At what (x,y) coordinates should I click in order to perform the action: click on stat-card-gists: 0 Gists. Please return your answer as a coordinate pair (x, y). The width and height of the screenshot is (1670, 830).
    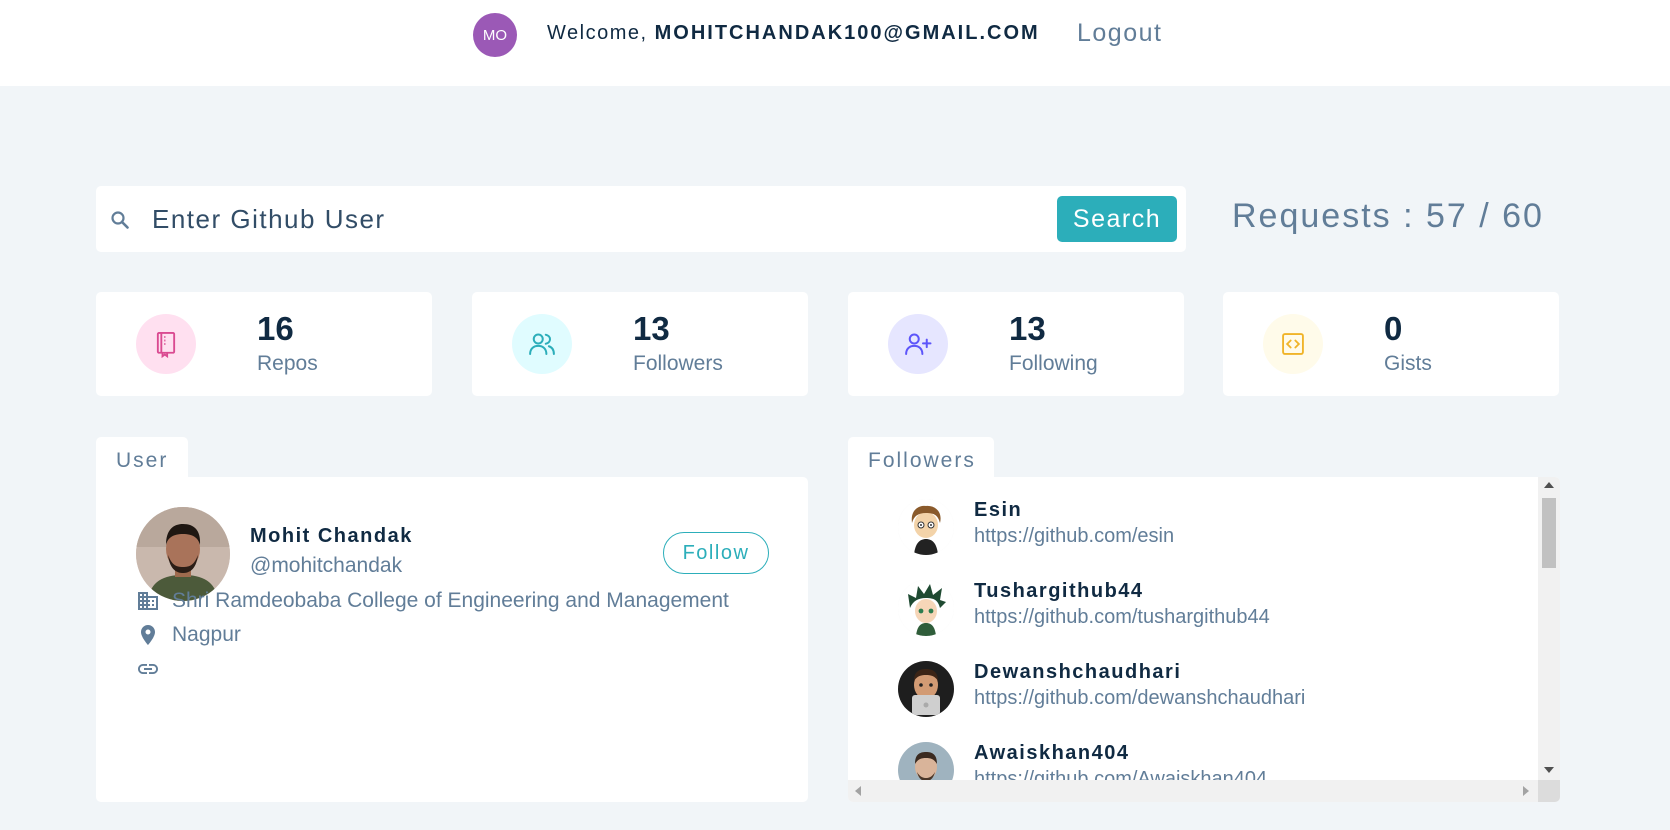
    Looking at the image, I should click on (1391, 344).